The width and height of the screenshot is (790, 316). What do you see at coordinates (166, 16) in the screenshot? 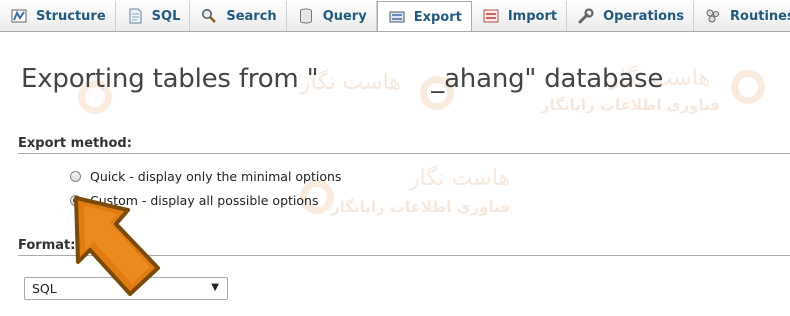
I see `tab-label: SQL` at bounding box center [166, 16].